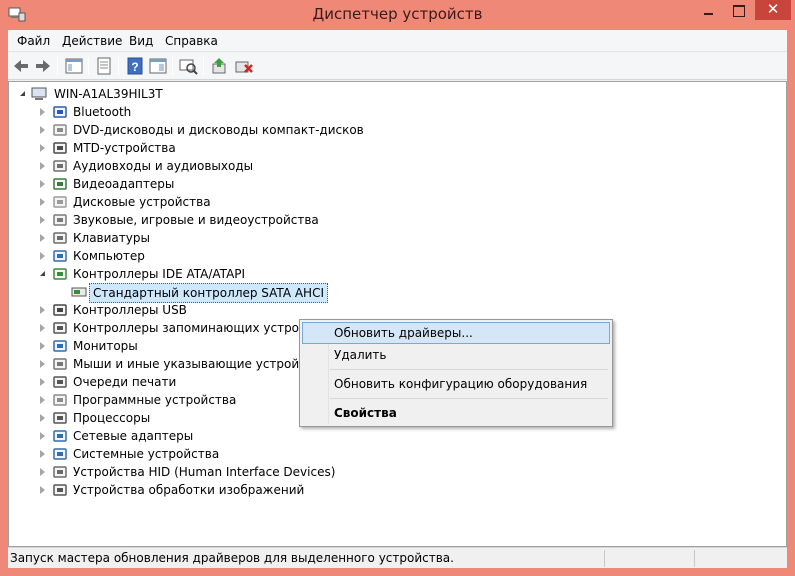  What do you see at coordinates (456, 384) in the screenshot?
I see `menu-item-scan-hardware: Обновить конфигурацию оборудования` at bounding box center [456, 384].